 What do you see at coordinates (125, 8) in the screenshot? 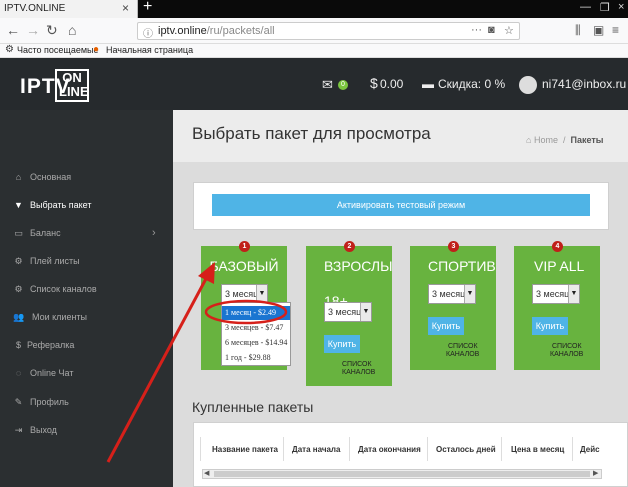
I see `close-icon: ×` at bounding box center [125, 8].